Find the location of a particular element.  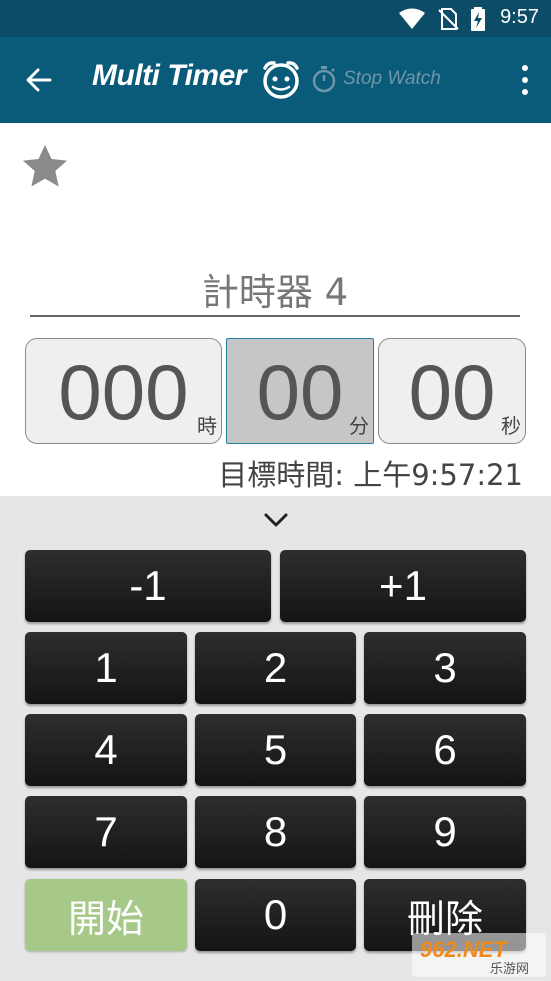

key-6-button: 6 is located at coordinates (445, 750).